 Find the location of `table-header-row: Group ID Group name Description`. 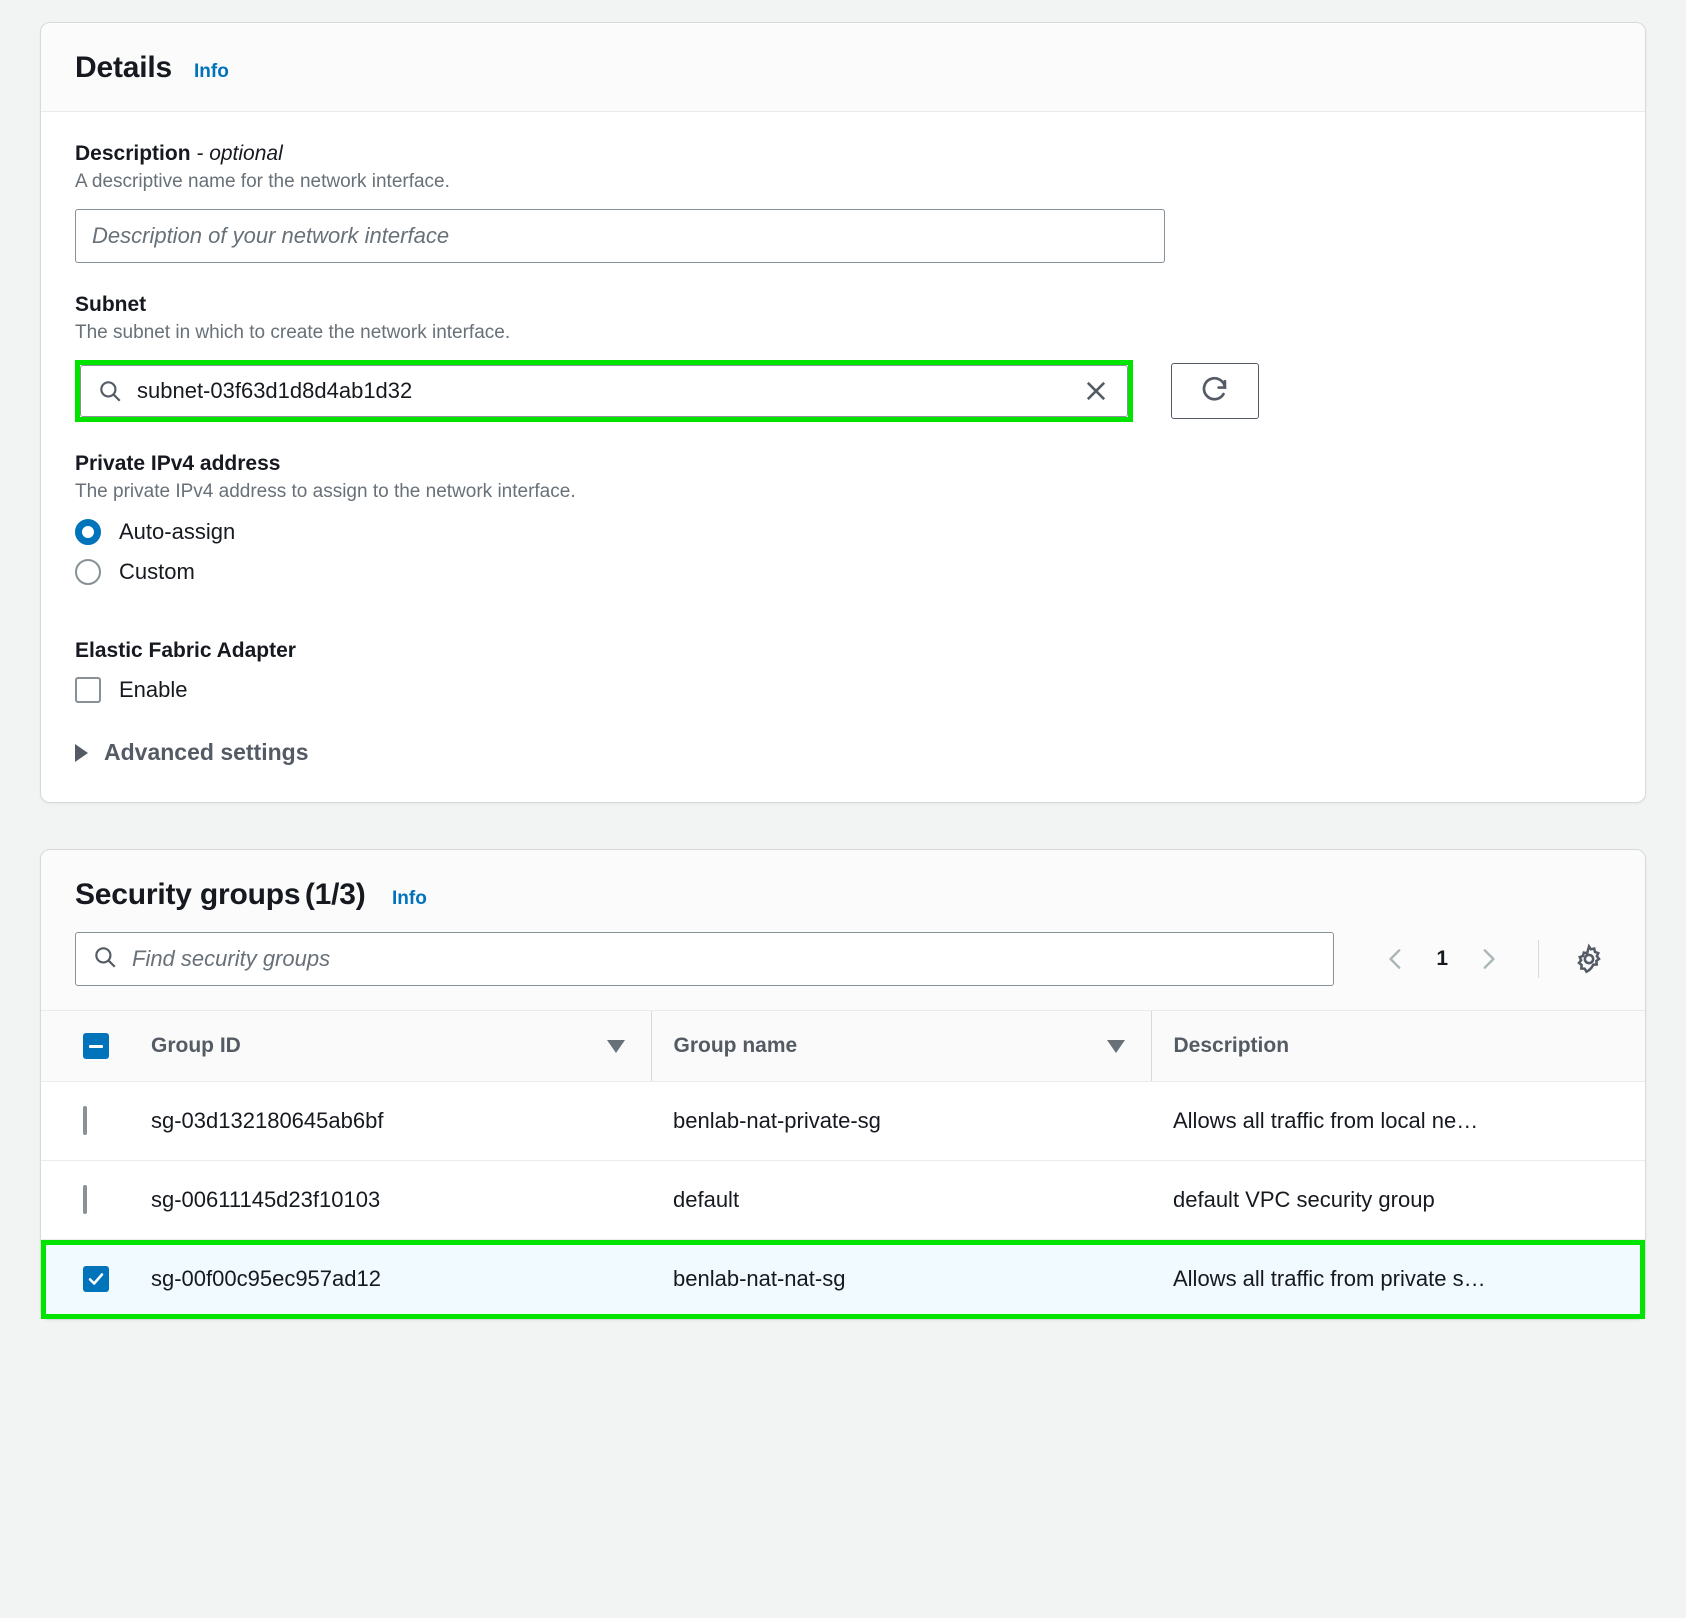

table-header-row: Group ID Group name Description is located at coordinates (843, 1046).